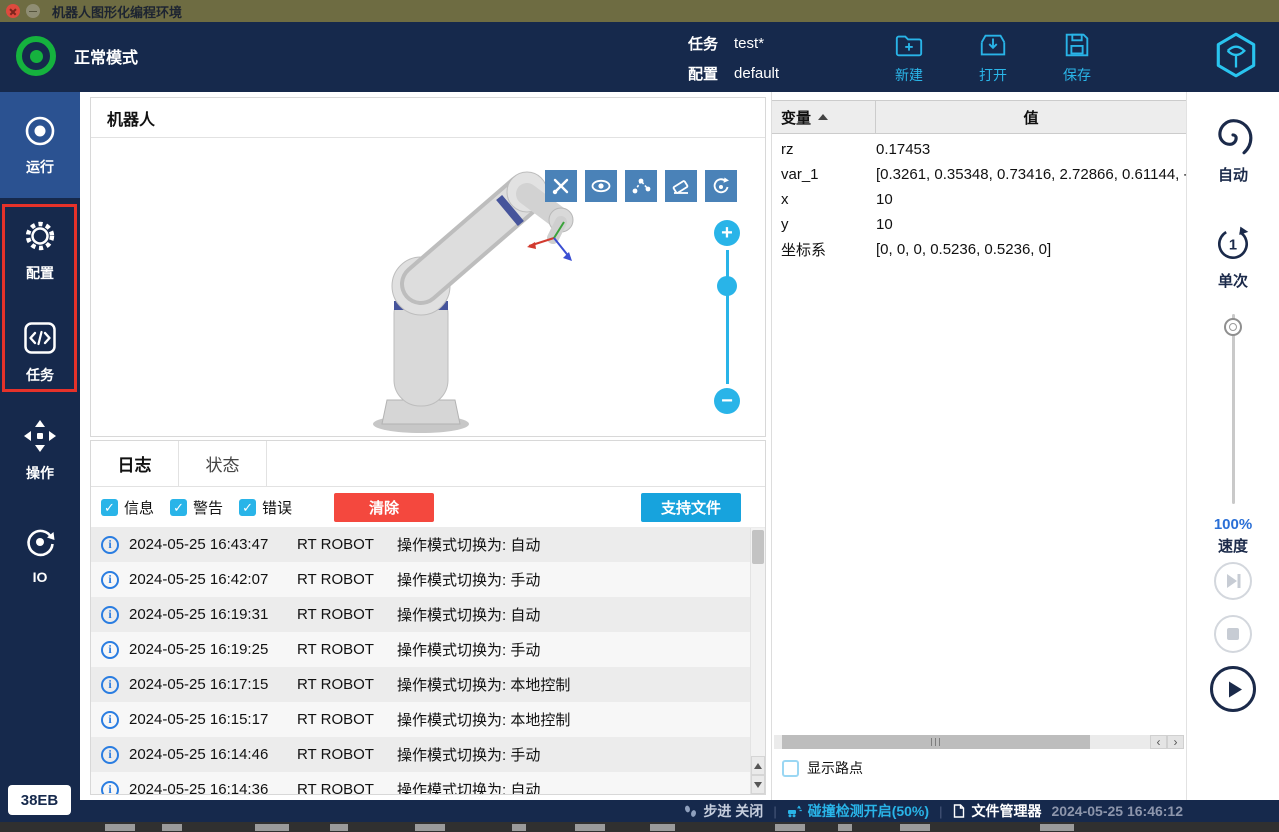 This screenshot has height=832, width=1279. What do you see at coordinates (681, 186) in the screenshot?
I see `eraser-button` at bounding box center [681, 186].